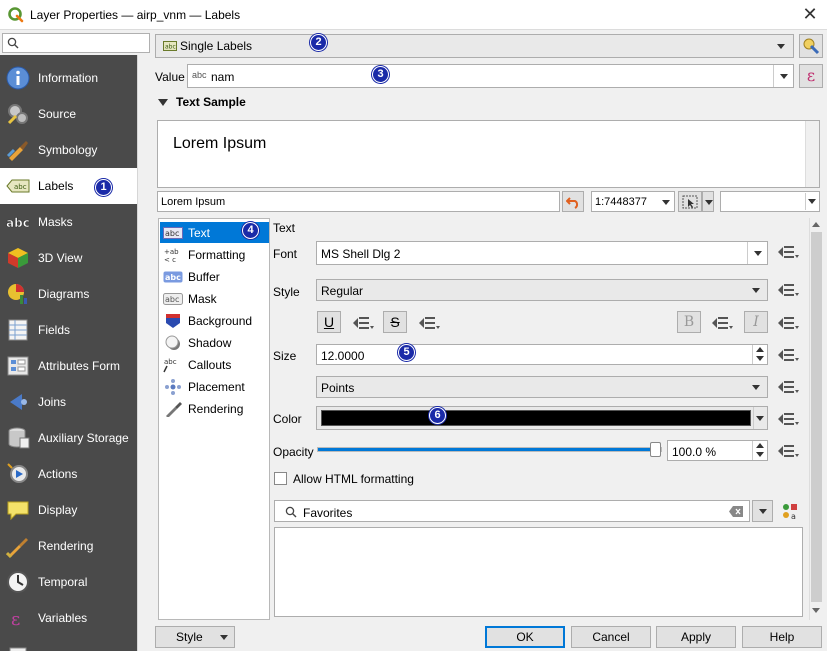  Describe the element at coordinates (329, 322) in the screenshot. I see `underline-button: U` at that location.